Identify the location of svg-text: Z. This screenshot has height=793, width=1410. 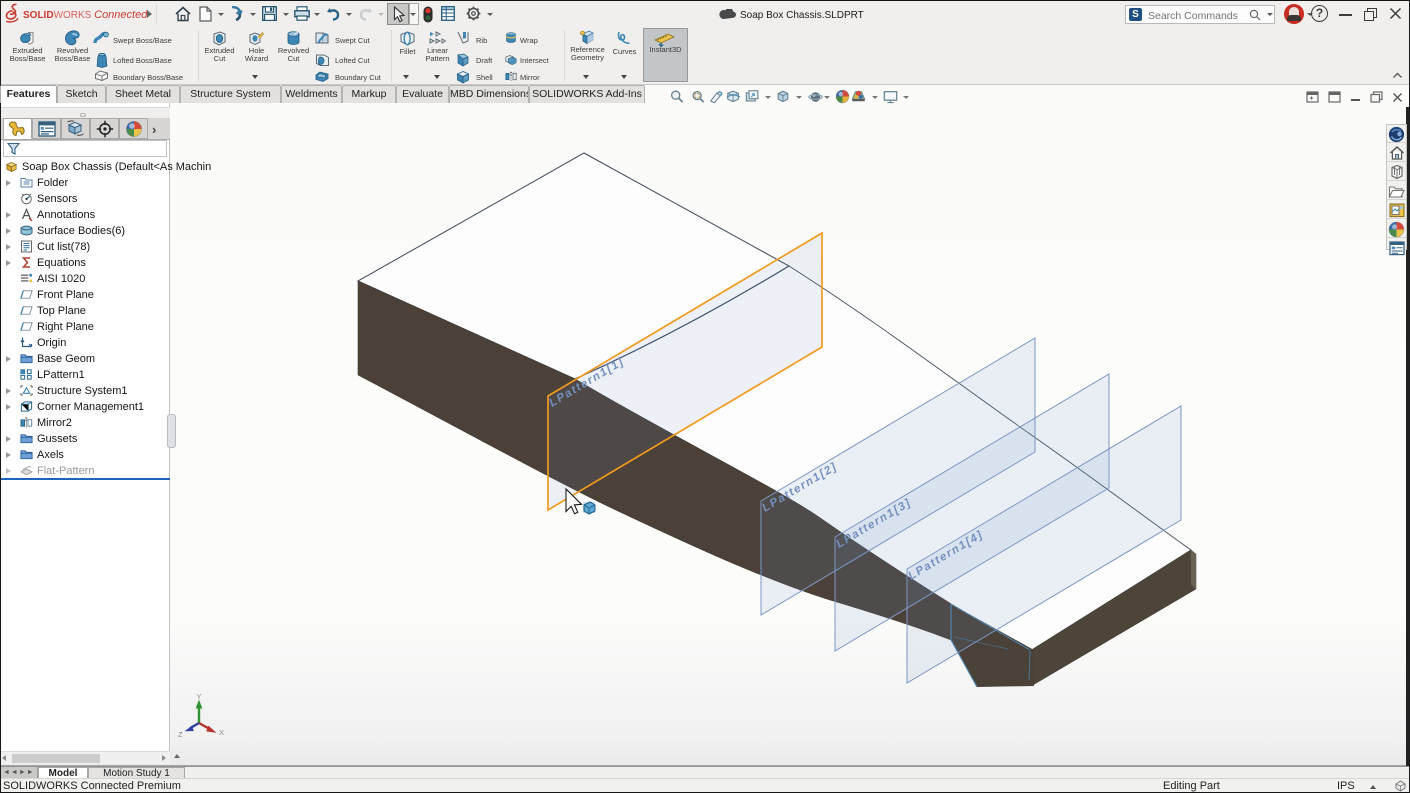
(180, 734).